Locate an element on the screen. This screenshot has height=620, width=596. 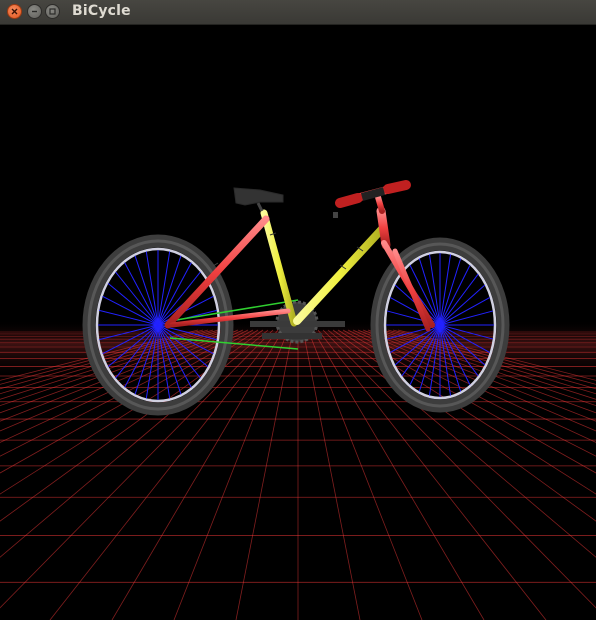
maximize-button is located at coordinates (52, 11).